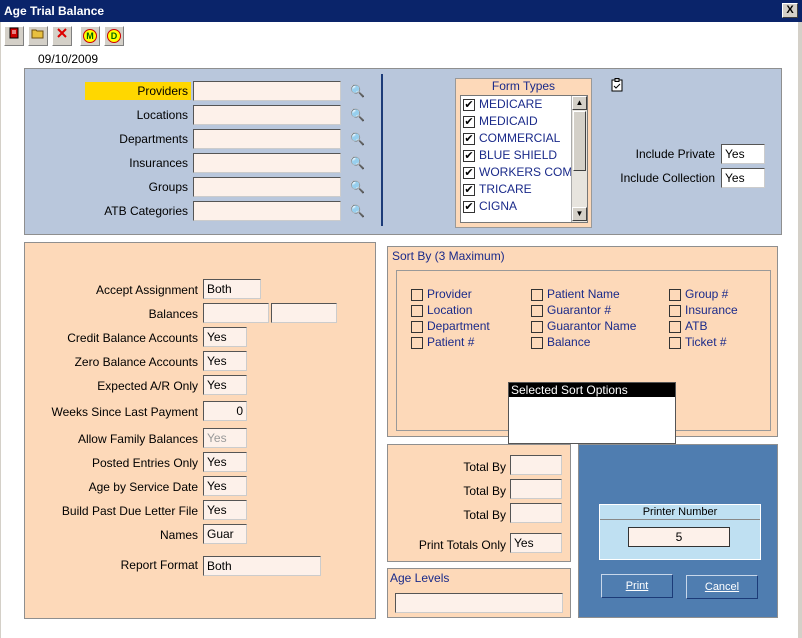 The image size is (802, 638). Describe the element at coordinates (722, 587) in the screenshot. I see `cancel-button: Cancel` at that location.